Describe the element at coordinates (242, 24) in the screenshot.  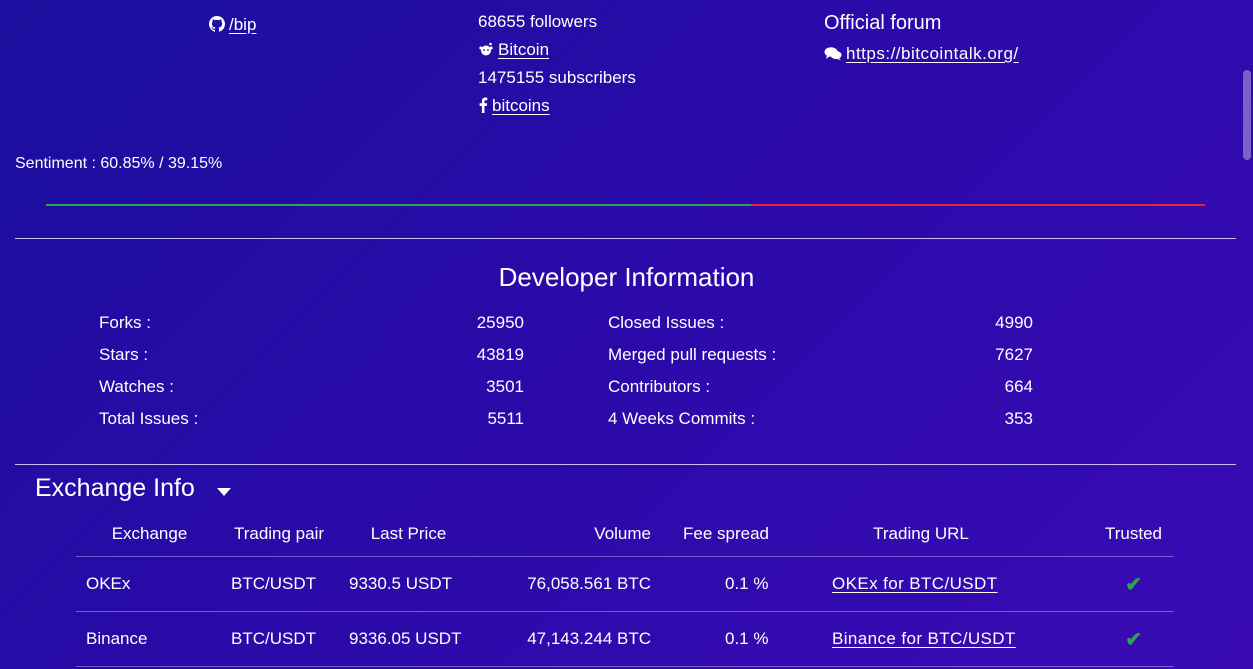
I see `github-link: /bip` at that location.